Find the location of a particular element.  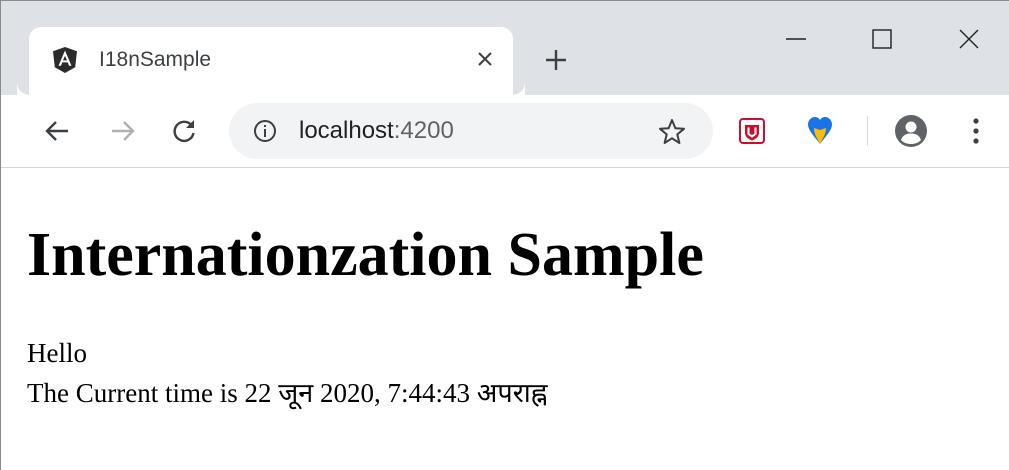

browser-menu-button is located at coordinates (976, 131).